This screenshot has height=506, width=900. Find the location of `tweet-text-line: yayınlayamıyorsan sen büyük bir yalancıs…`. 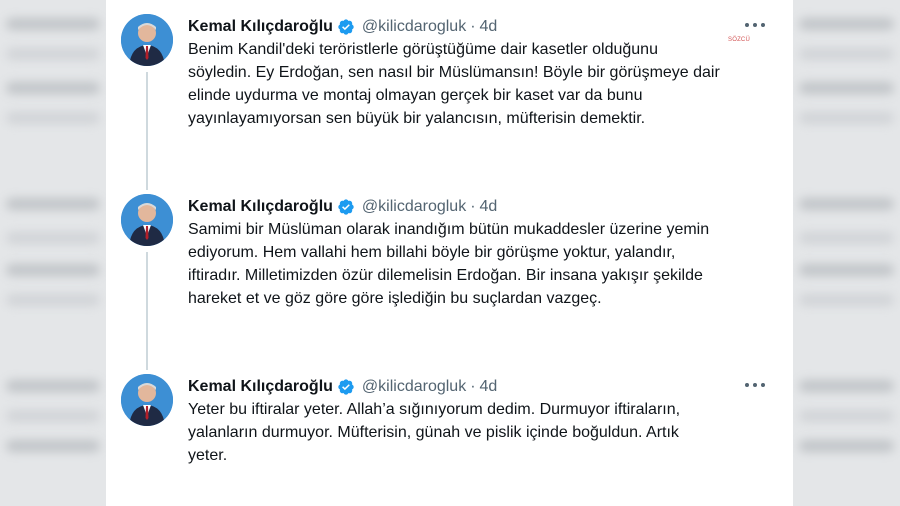

tweet-text-line: yayınlayamıyorsan sen büyük bir yalancıs… is located at coordinates (417, 118).